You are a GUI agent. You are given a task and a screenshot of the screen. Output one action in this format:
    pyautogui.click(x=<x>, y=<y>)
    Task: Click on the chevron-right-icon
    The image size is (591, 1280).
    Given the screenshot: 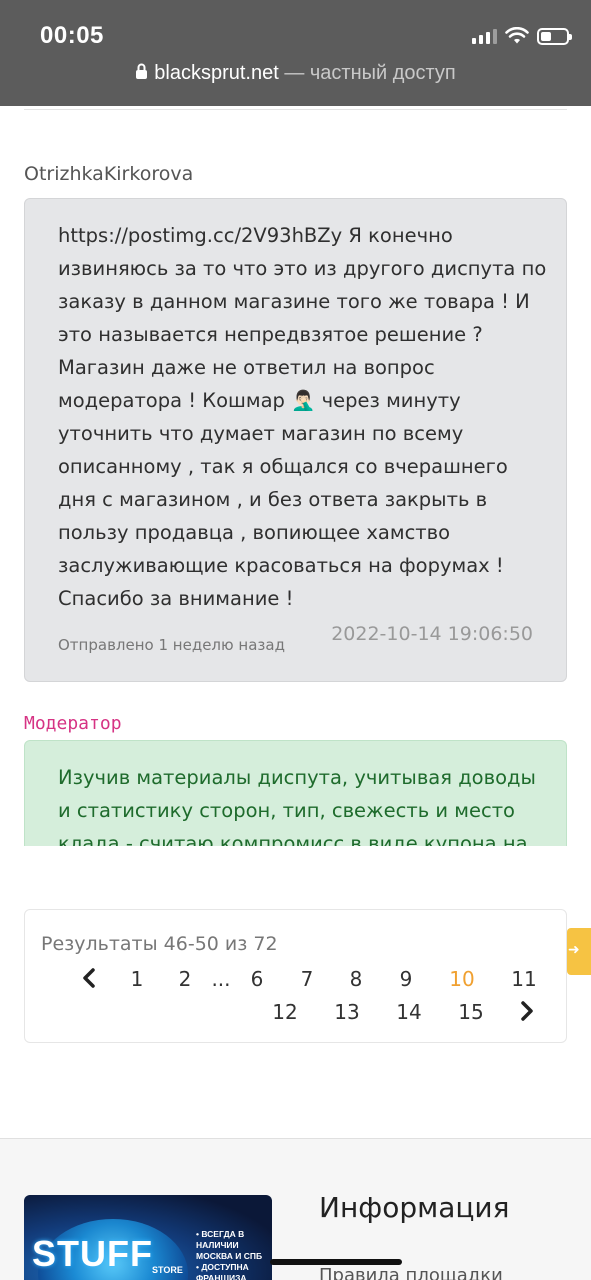 What is the action you would take?
    pyautogui.click(x=527, y=1011)
    